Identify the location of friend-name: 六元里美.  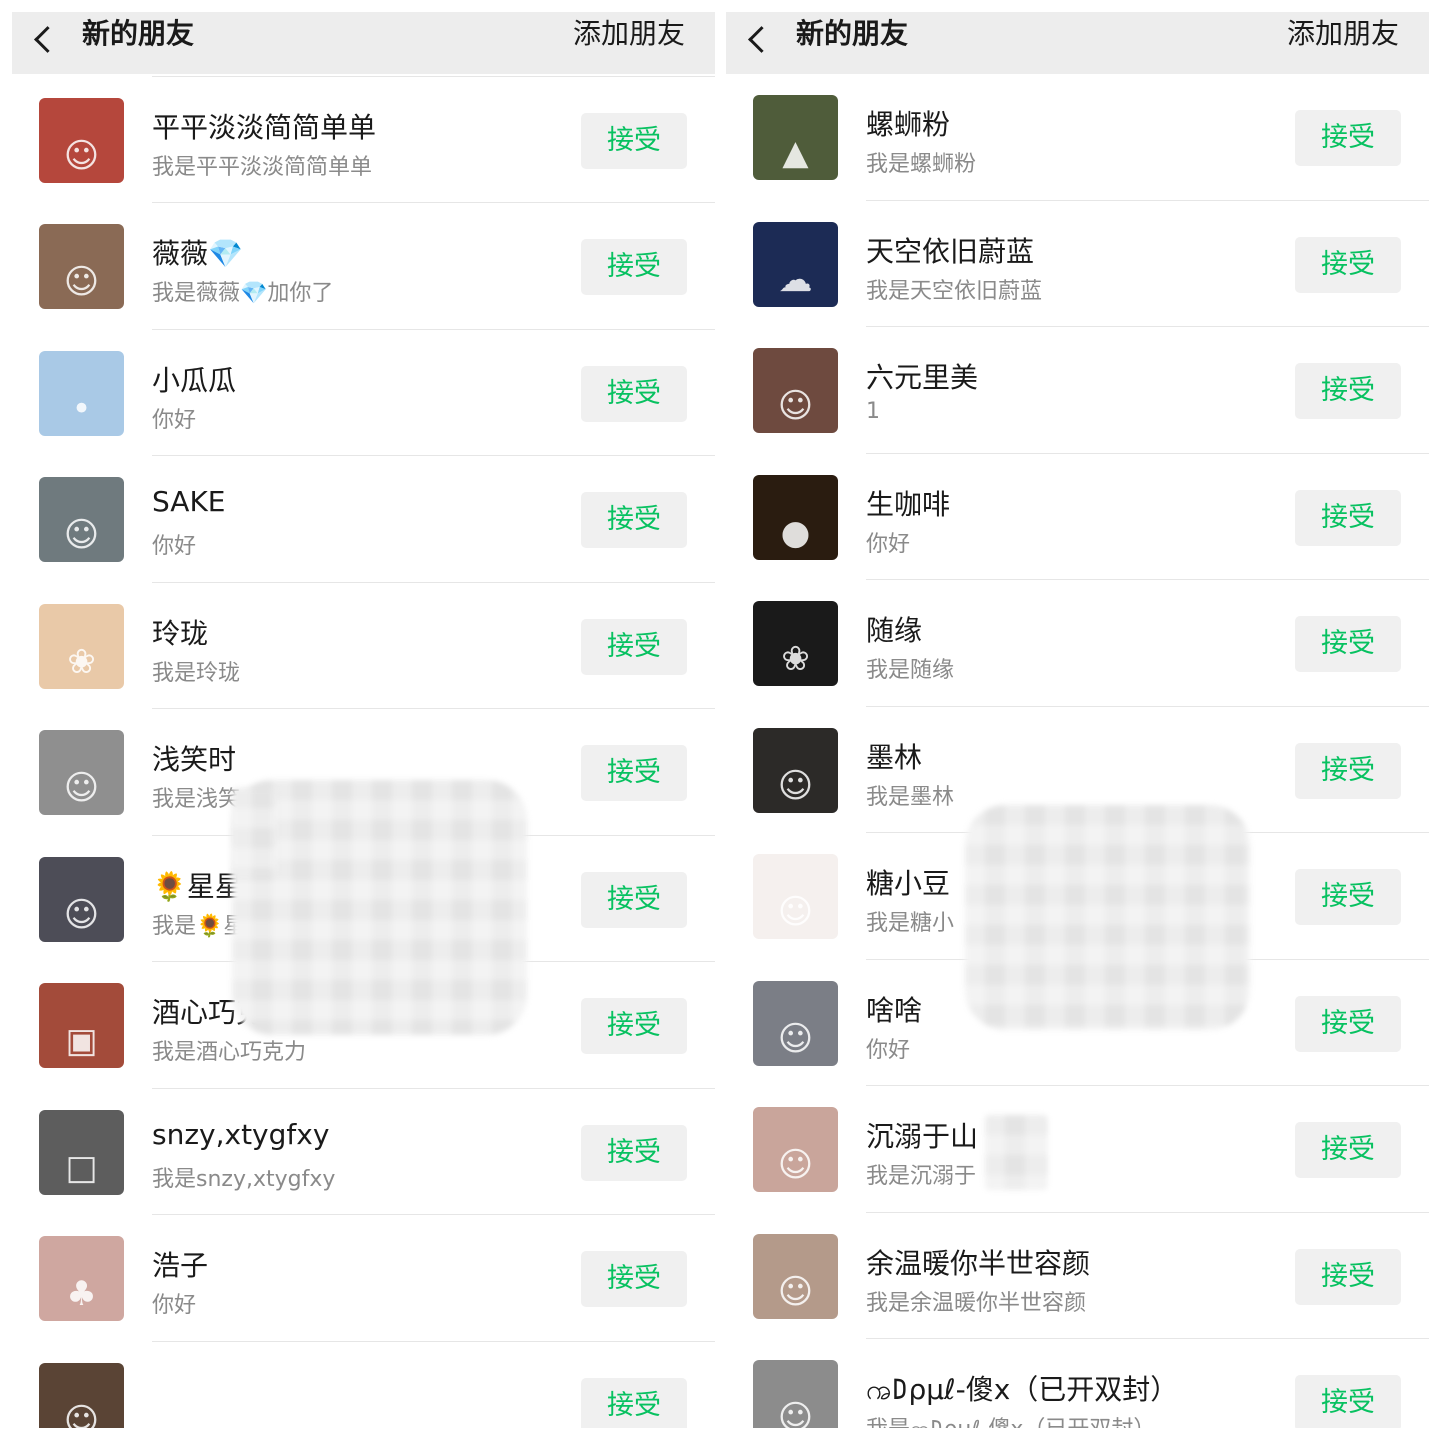
(922, 377).